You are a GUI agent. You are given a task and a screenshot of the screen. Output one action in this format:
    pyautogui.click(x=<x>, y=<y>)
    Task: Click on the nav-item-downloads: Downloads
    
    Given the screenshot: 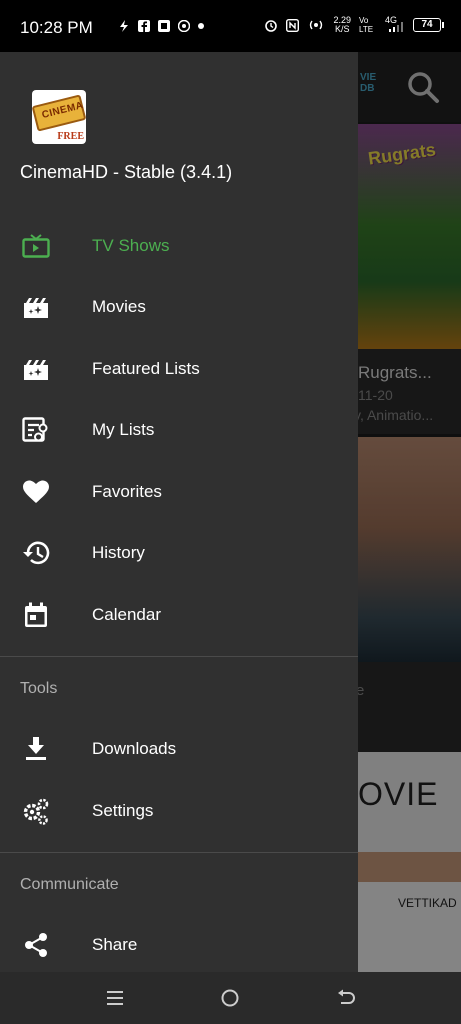 What is the action you would take?
    pyautogui.click(x=179, y=749)
    